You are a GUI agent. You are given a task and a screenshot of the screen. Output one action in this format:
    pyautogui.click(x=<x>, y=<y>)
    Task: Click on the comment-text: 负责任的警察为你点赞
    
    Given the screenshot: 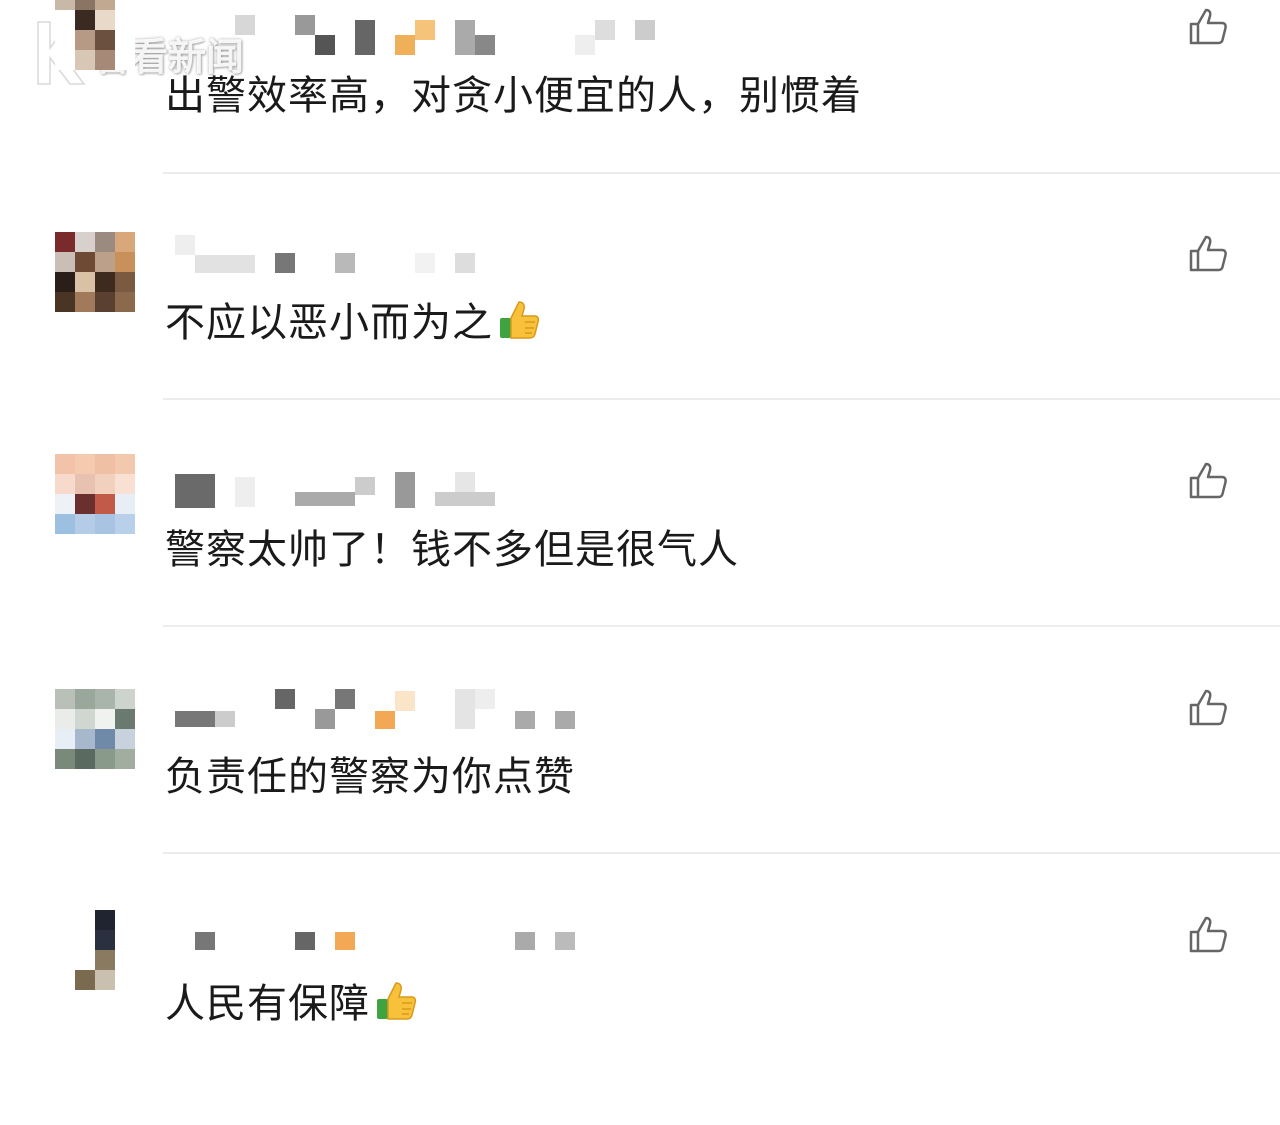 What is the action you would take?
    pyautogui.click(x=370, y=777)
    